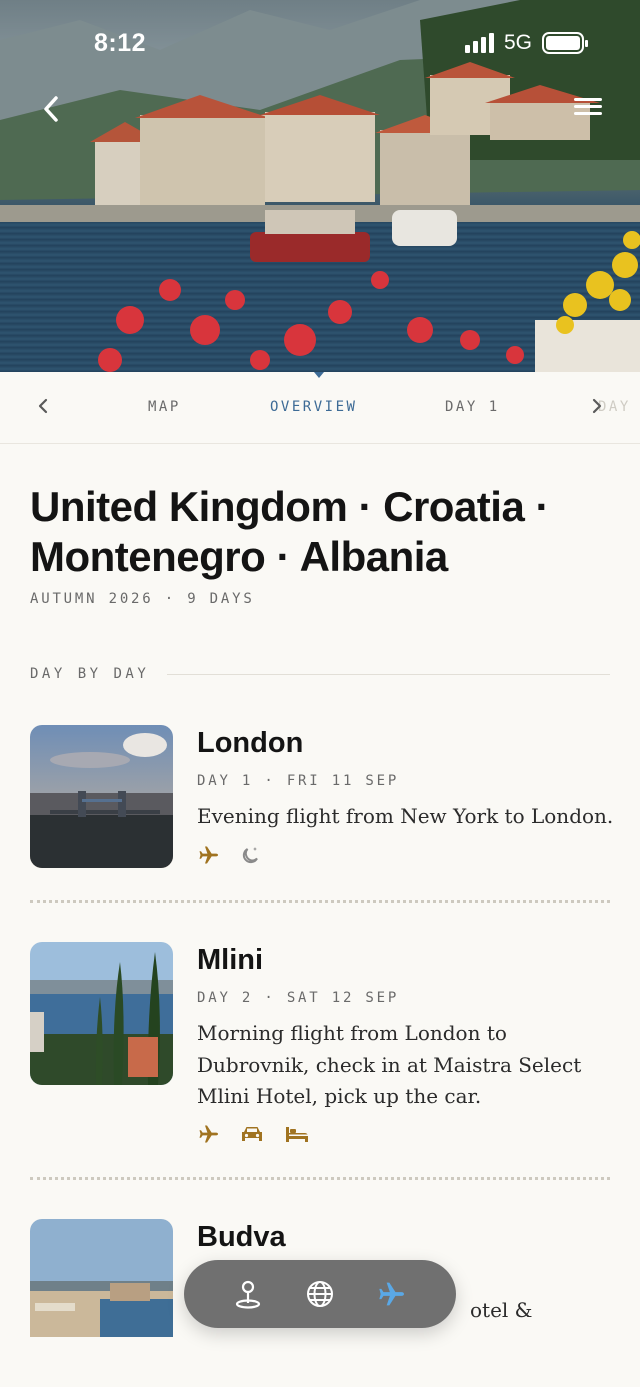 The height and width of the screenshot is (1387, 640). What do you see at coordinates (142, 599) in the screenshot?
I see `trip-meta: AUTUMN 2026 · 9 DAYS` at bounding box center [142, 599].